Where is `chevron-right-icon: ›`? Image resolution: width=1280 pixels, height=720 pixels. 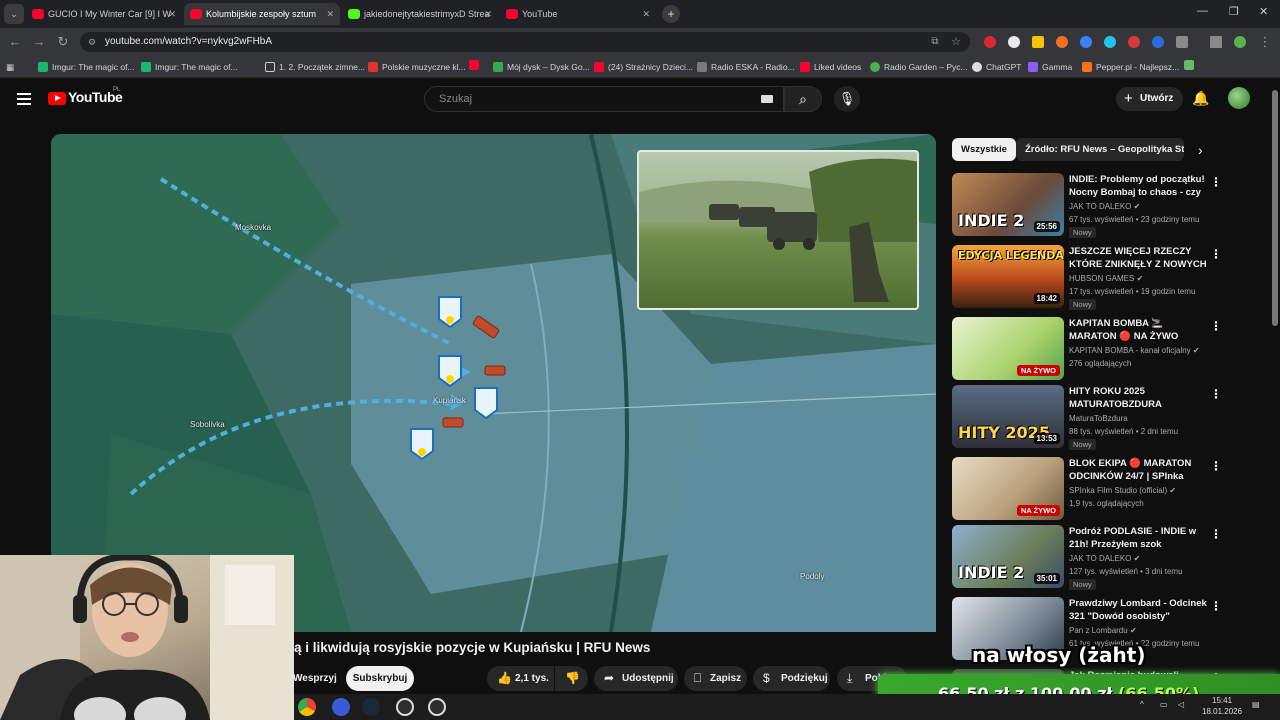 chevron-right-icon: › is located at coordinates (1200, 150).